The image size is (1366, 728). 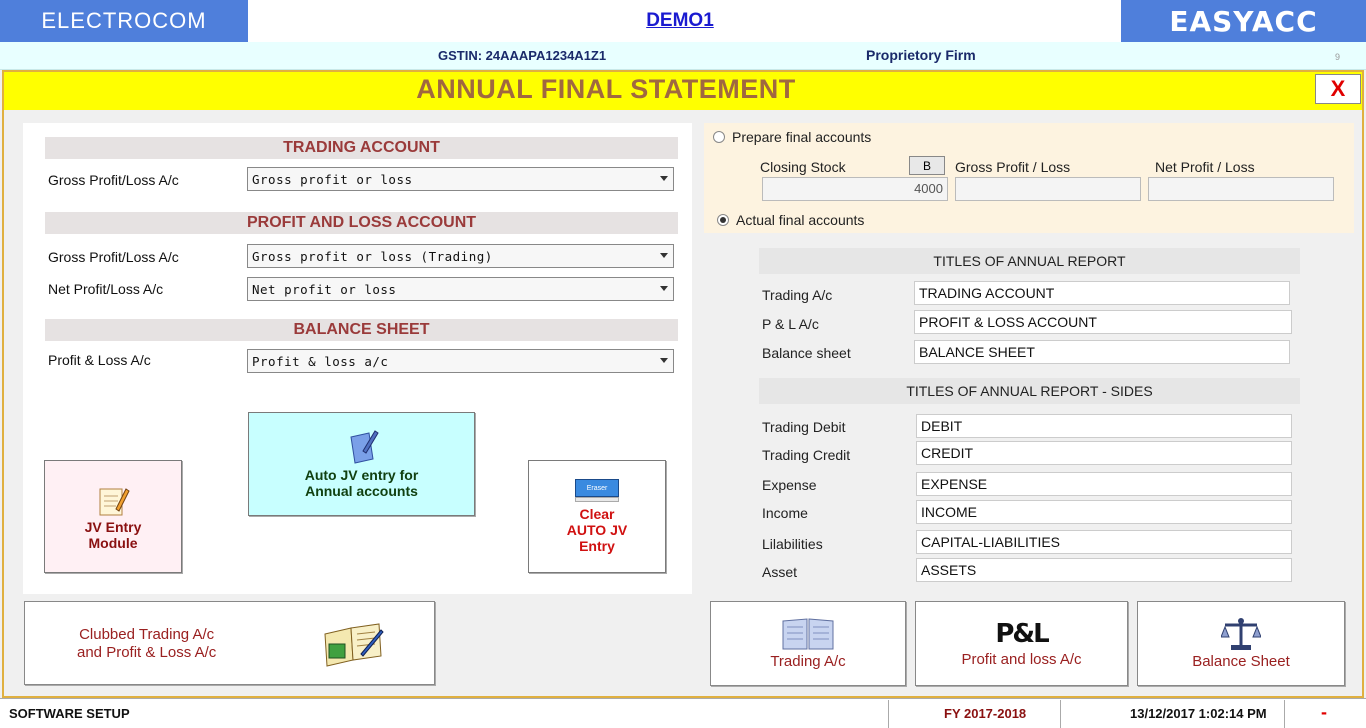 I want to click on clear-label-3: Entry, so click(x=597, y=546).